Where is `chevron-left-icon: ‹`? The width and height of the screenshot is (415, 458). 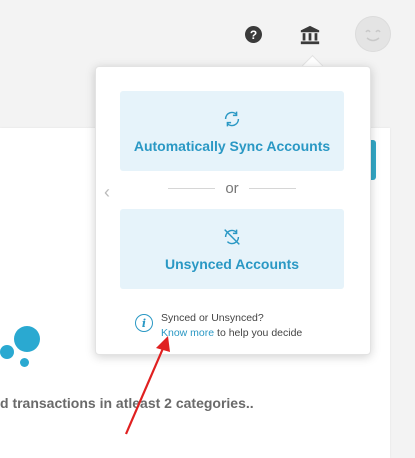
chevron-left-icon: ‹ is located at coordinates (107, 192).